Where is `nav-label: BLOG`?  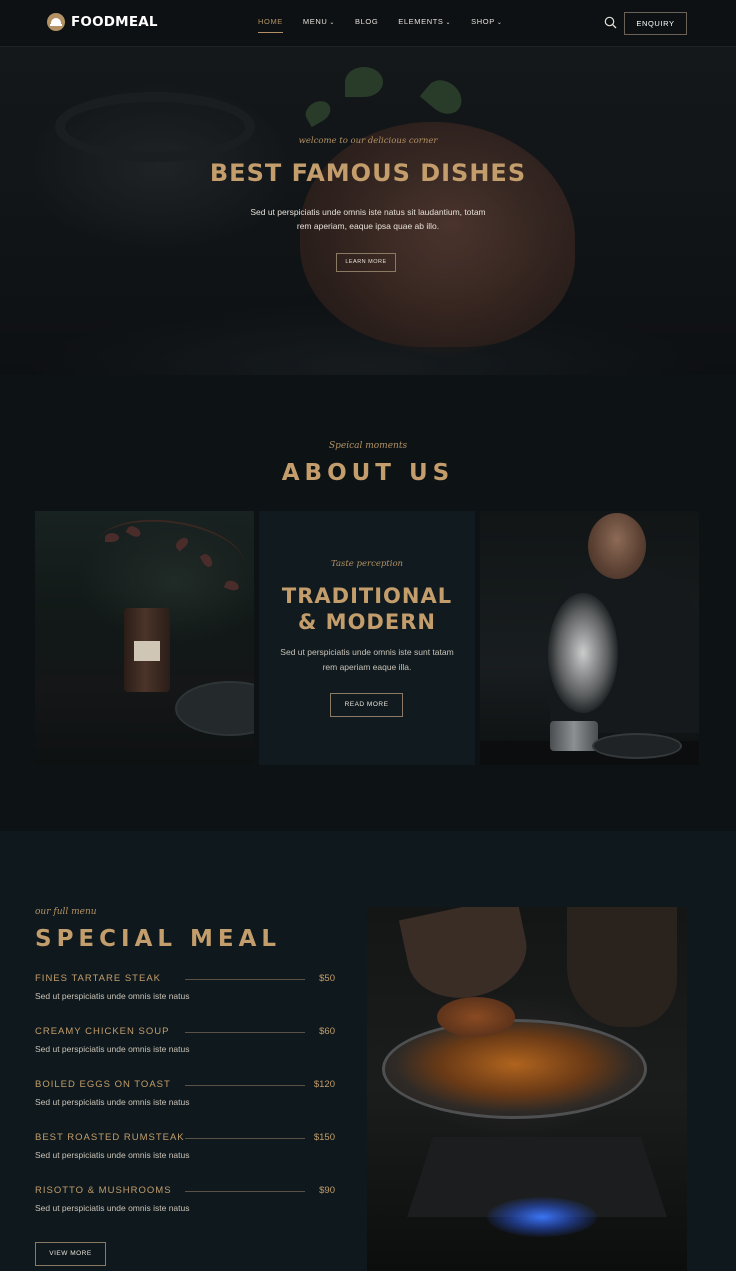 nav-label: BLOG is located at coordinates (367, 21).